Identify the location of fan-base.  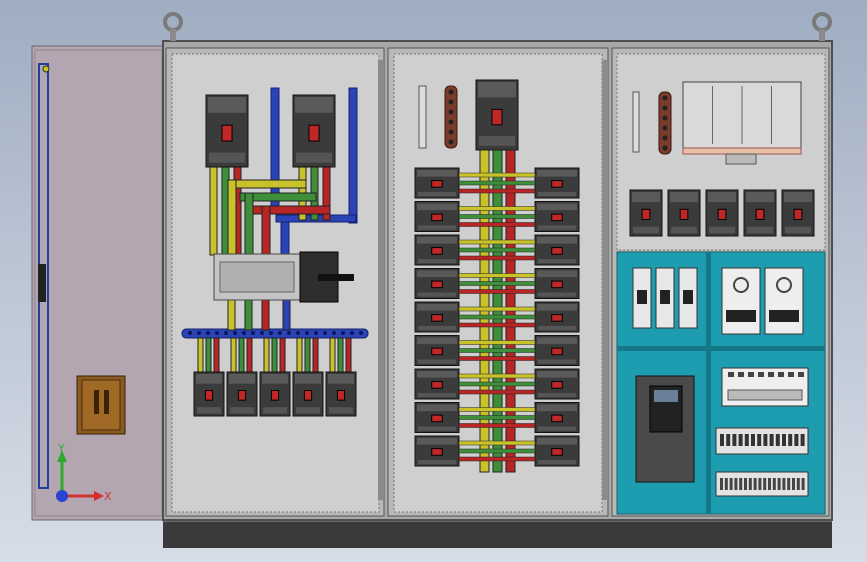
(742, 151).